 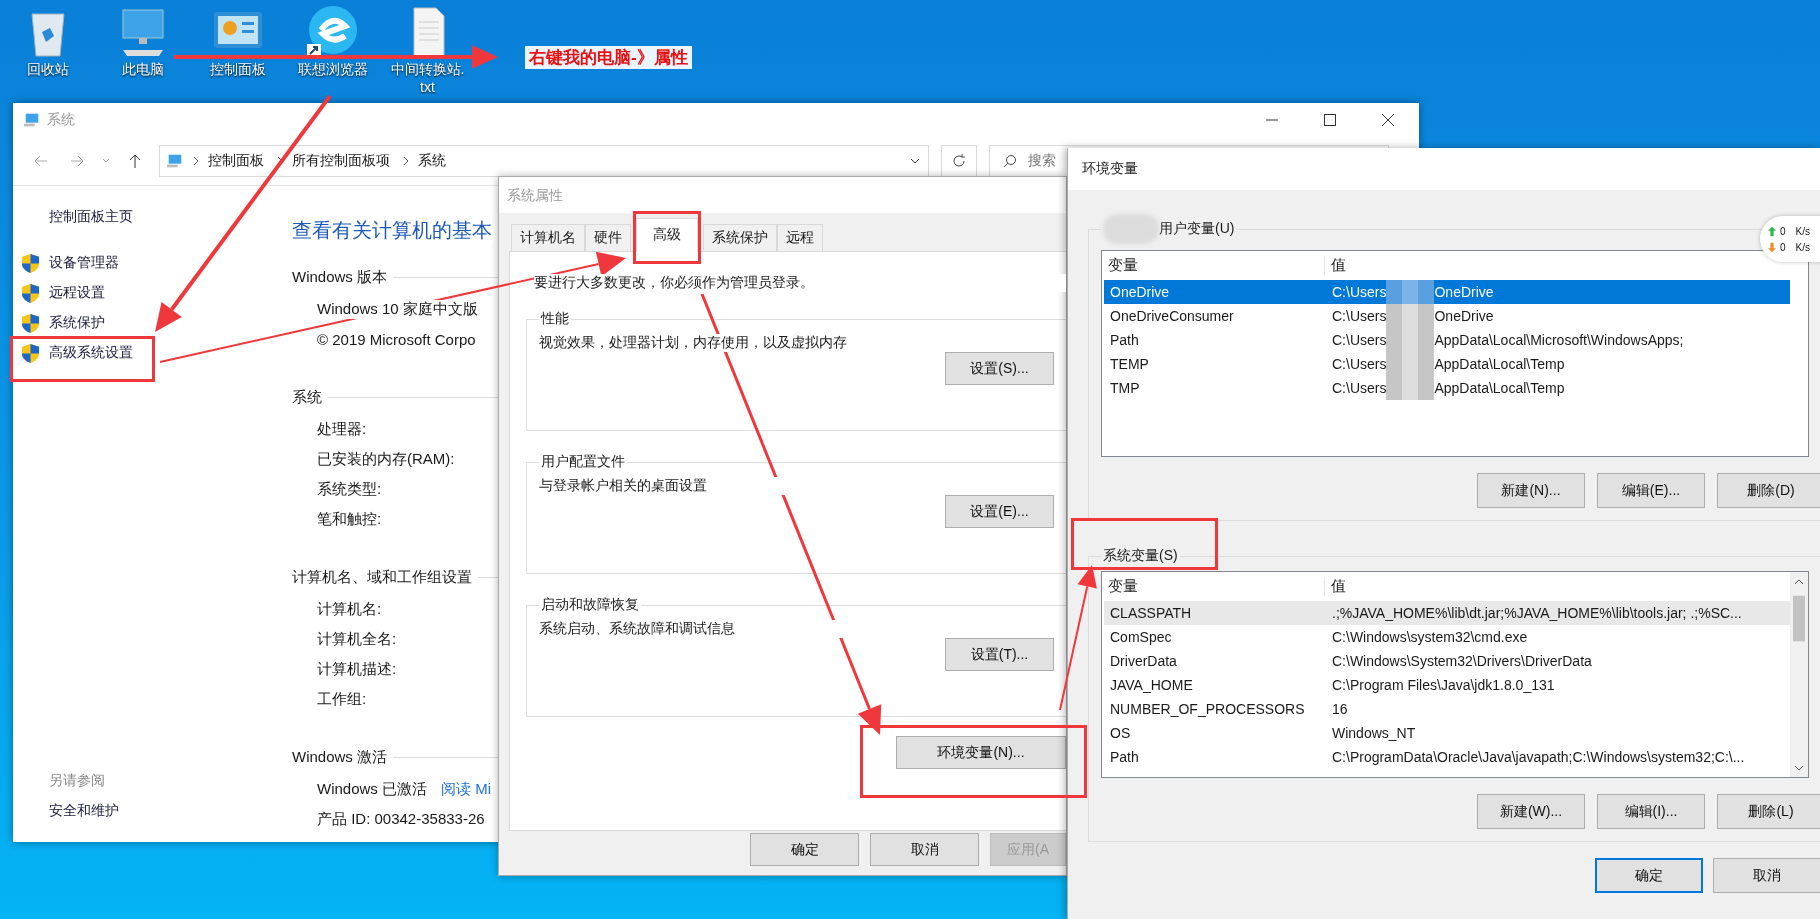 What do you see at coordinates (340, 277) in the screenshot?
I see `section-title: Windows 版本` at bounding box center [340, 277].